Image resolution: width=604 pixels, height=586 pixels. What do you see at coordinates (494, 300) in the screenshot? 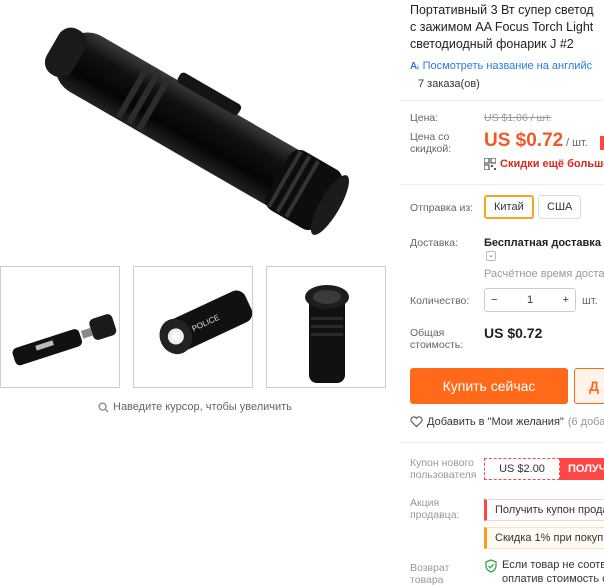
I see `quantity-decrease-button: −` at bounding box center [494, 300].